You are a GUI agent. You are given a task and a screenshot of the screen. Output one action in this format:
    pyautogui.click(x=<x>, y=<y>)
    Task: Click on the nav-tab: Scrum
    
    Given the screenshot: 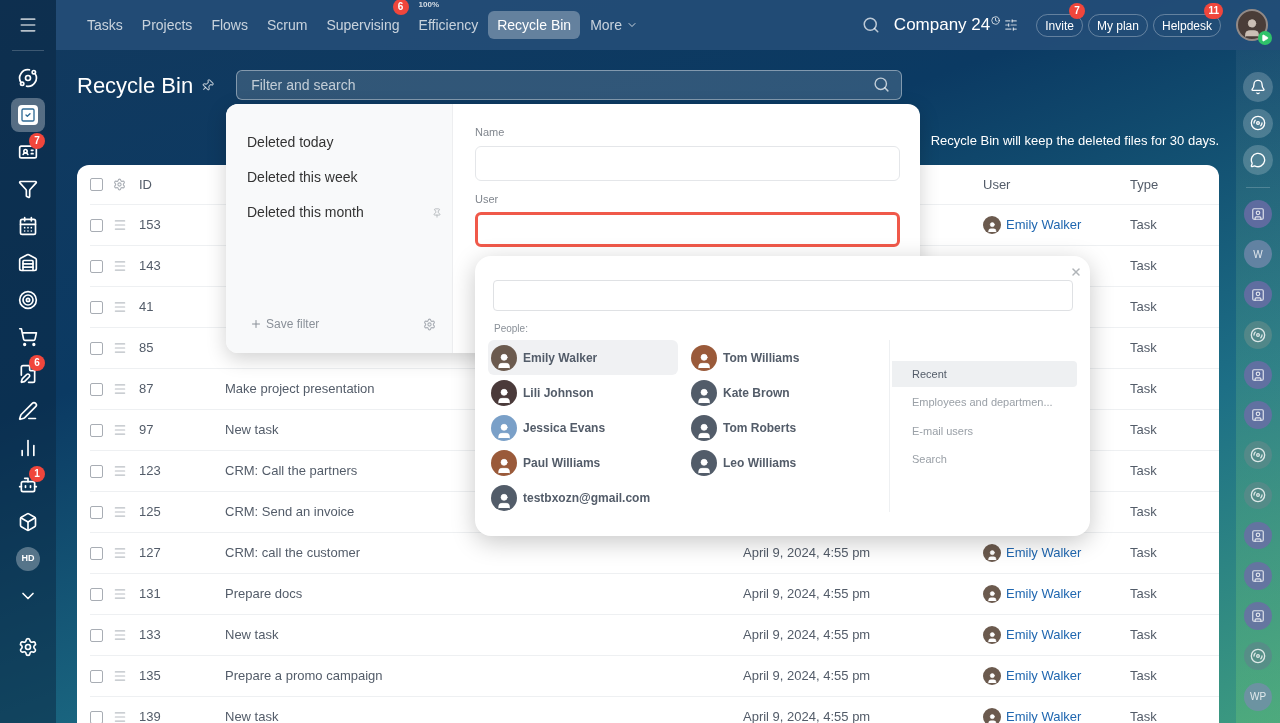 What is the action you would take?
    pyautogui.click(x=287, y=25)
    